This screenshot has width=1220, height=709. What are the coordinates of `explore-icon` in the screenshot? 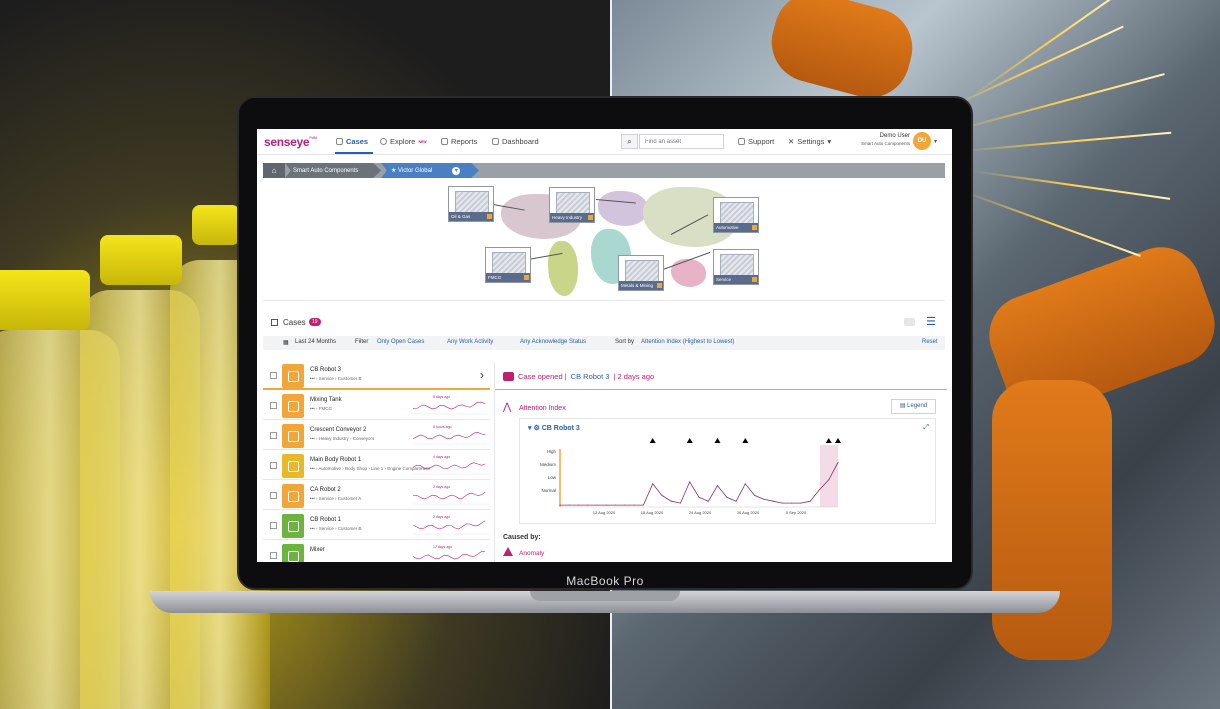 It's located at (383, 141).